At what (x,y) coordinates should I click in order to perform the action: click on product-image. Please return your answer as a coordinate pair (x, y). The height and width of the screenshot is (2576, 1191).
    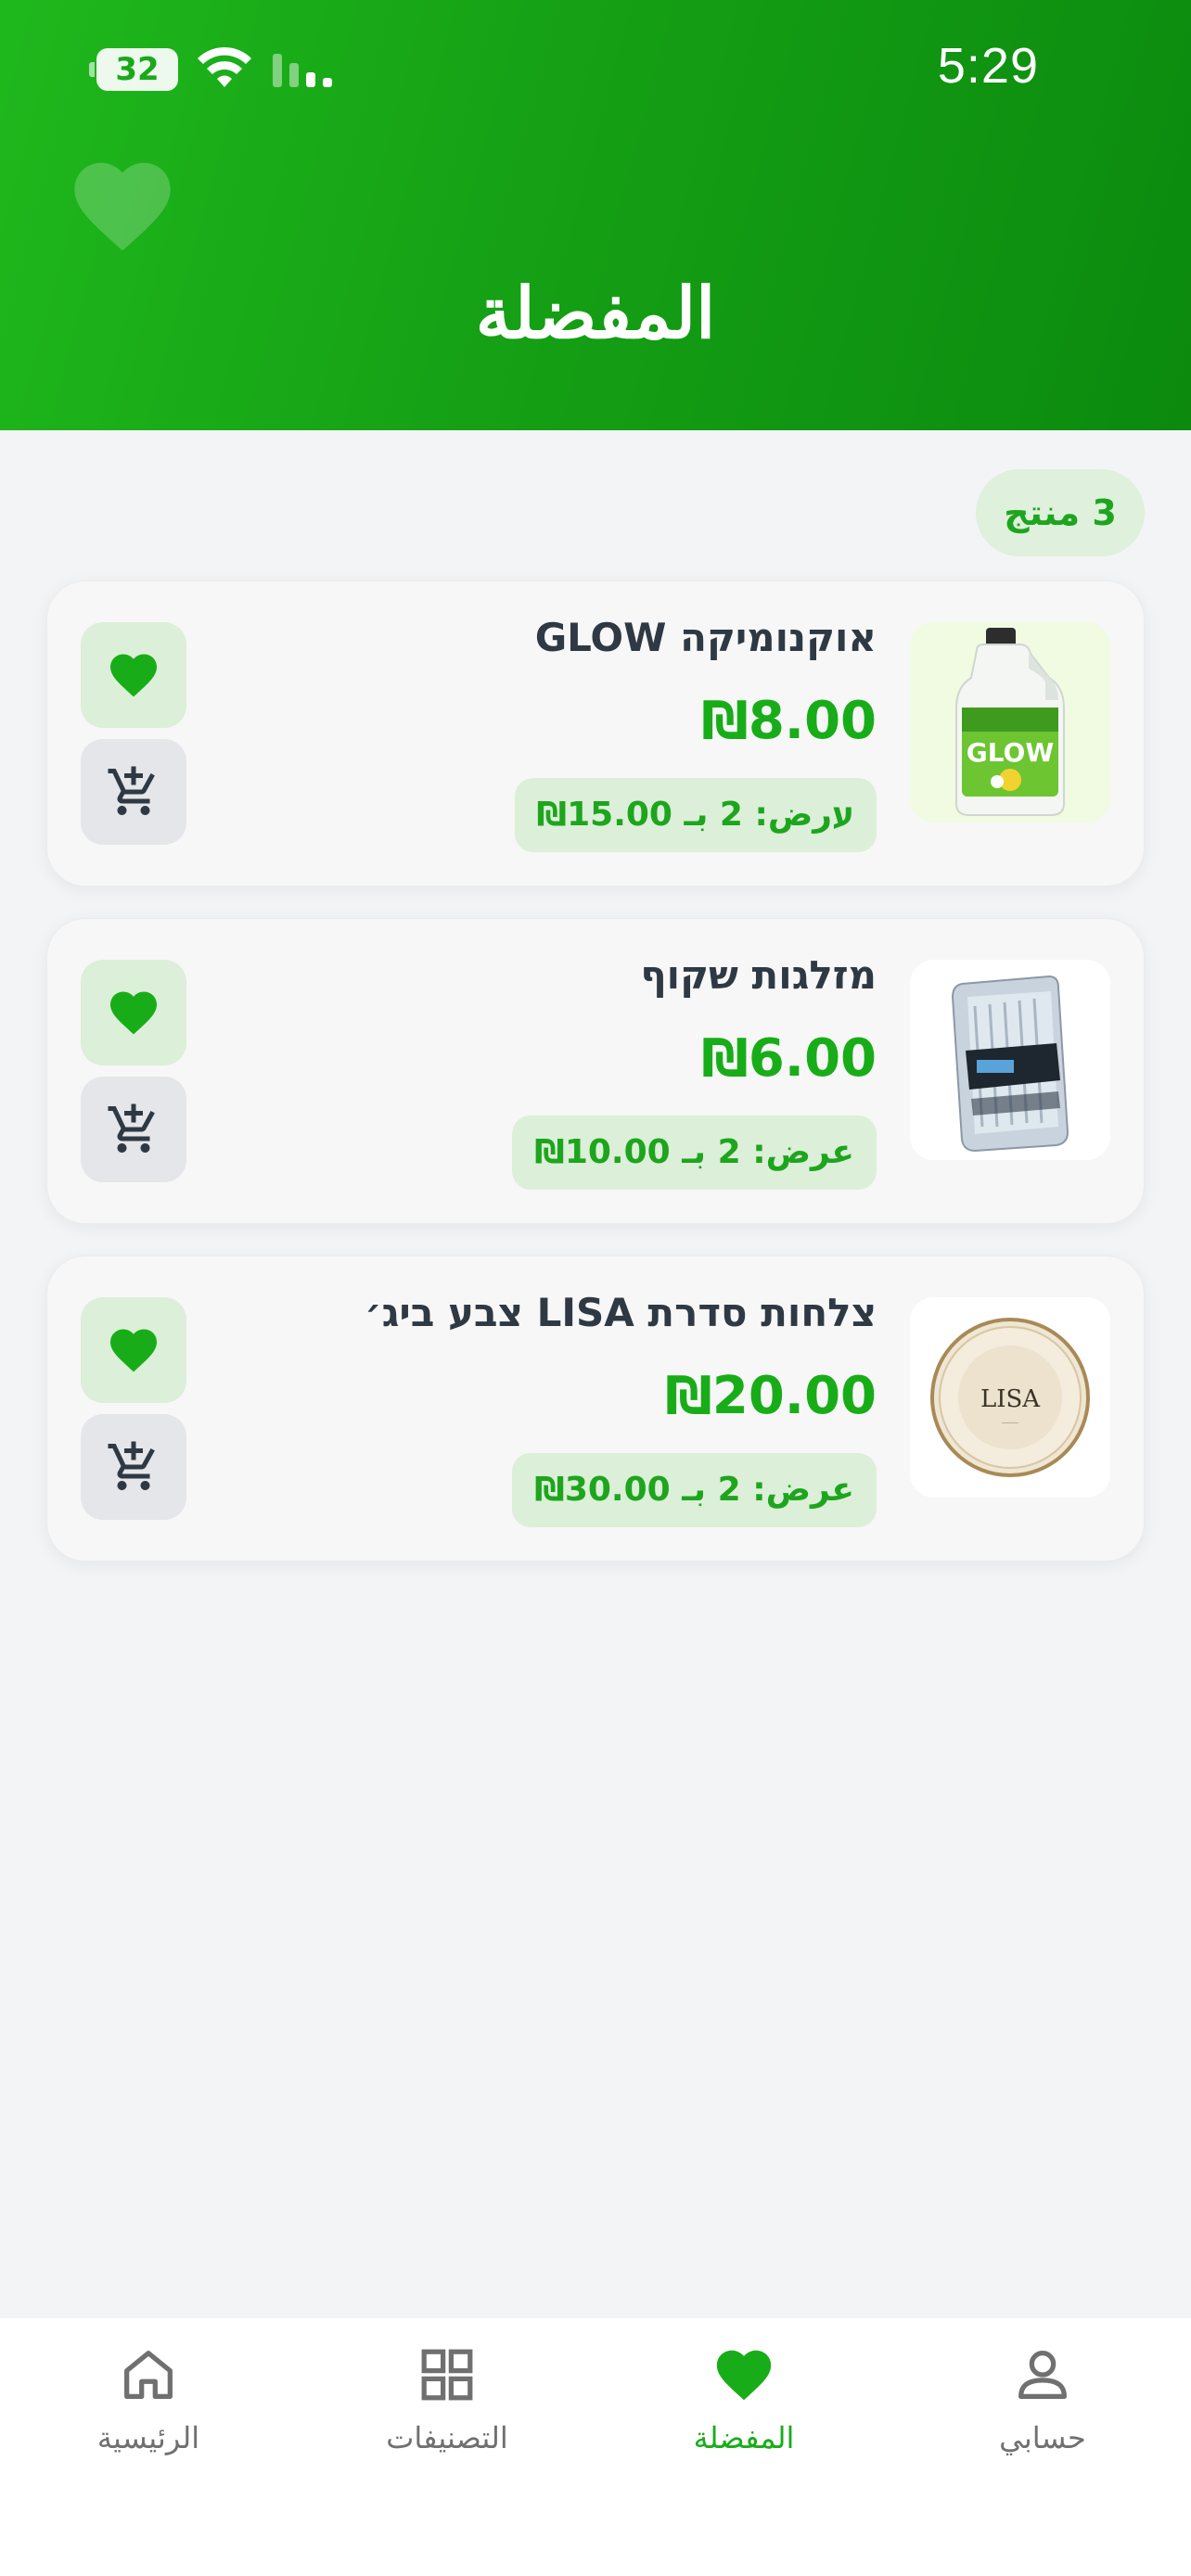
    Looking at the image, I should click on (1010, 1060).